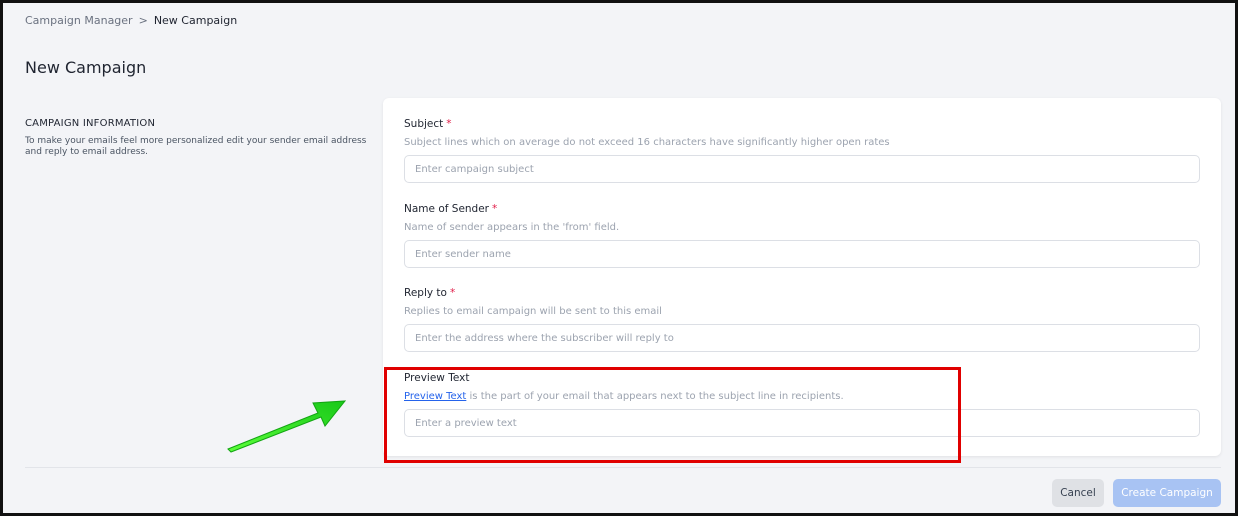 The image size is (1238, 516). Describe the element at coordinates (1167, 493) in the screenshot. I see `create-campaign-button: Create Campaign` at that location.